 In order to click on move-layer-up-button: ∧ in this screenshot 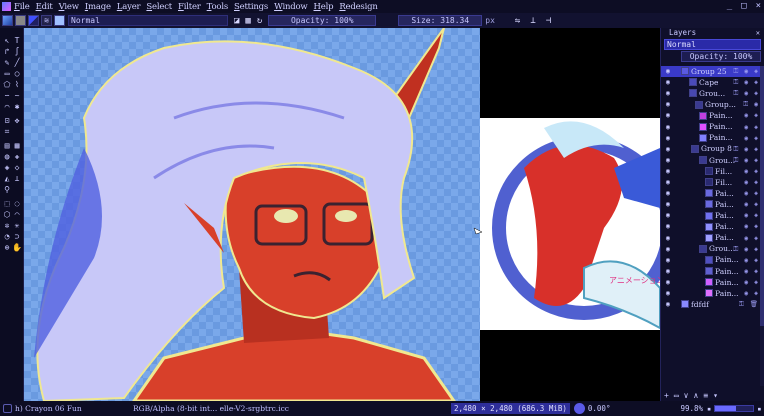, I will do `click(695, 395)`.